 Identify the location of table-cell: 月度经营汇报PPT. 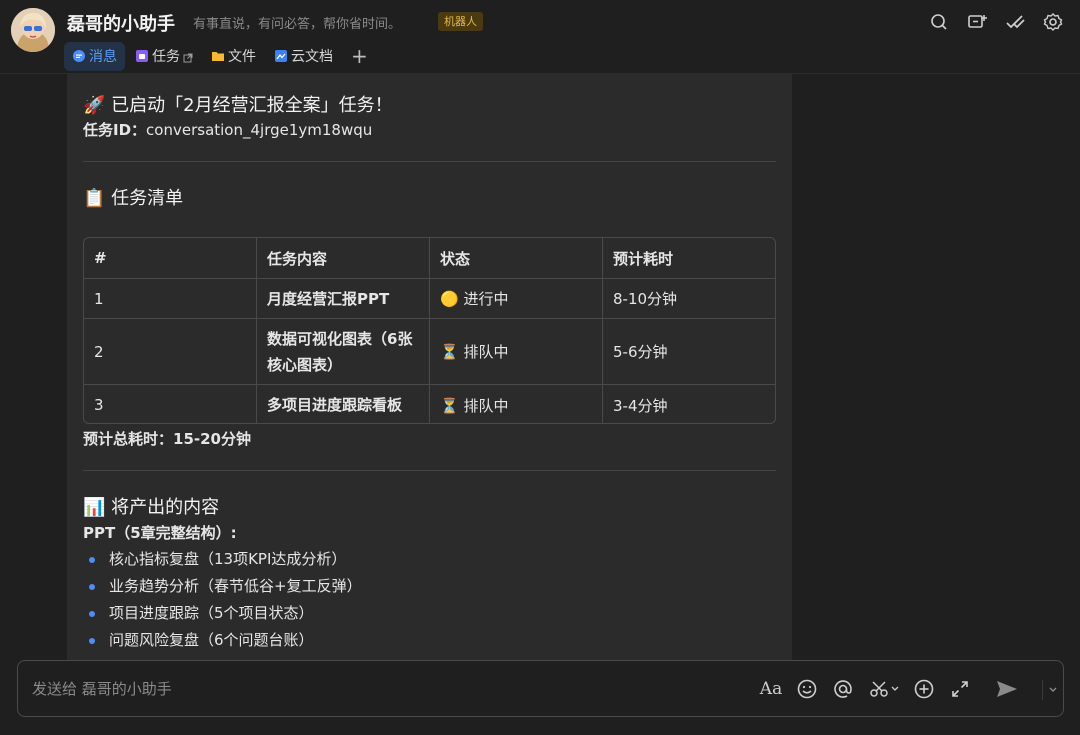
(343, 298).